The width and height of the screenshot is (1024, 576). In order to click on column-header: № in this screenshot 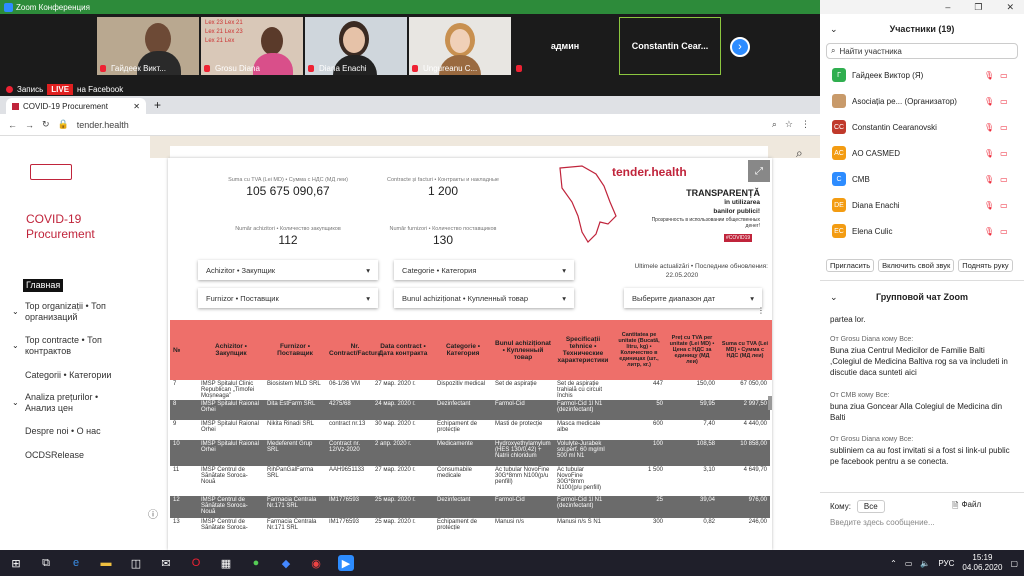, I will do `click(184, 350)`.